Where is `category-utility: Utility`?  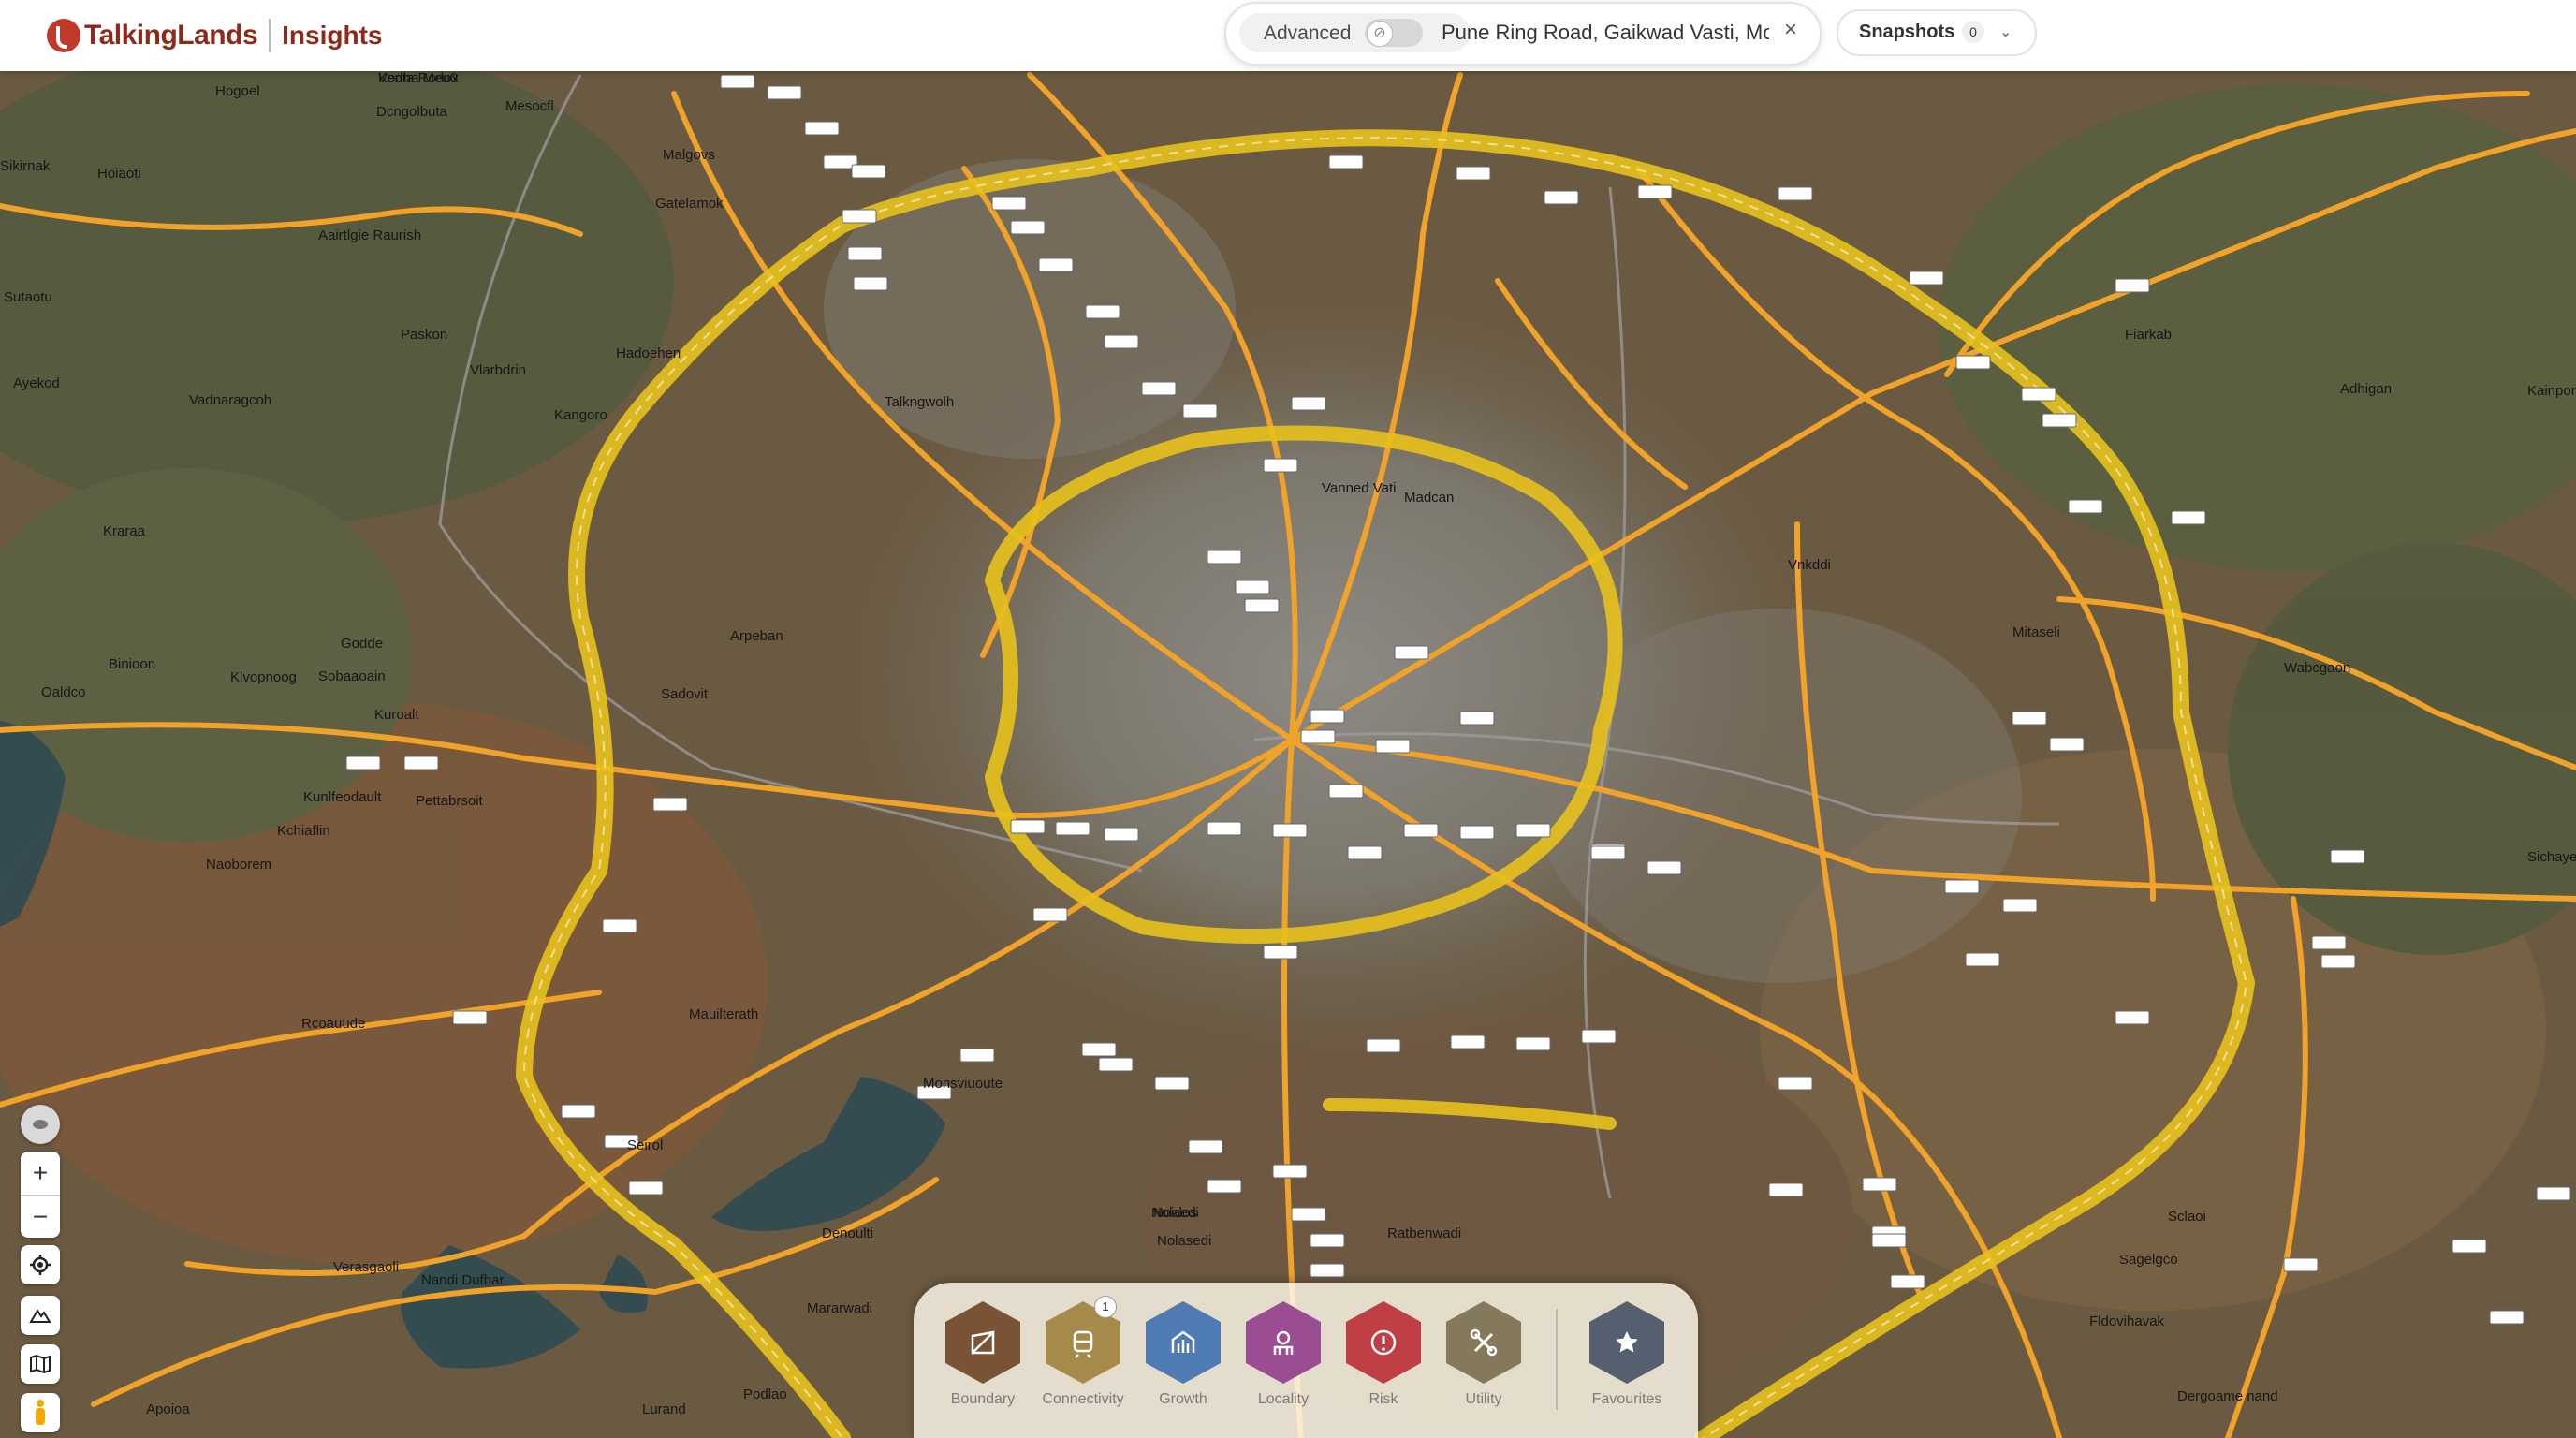
category-utility: Utility is located at coordinates (1483, 1354).